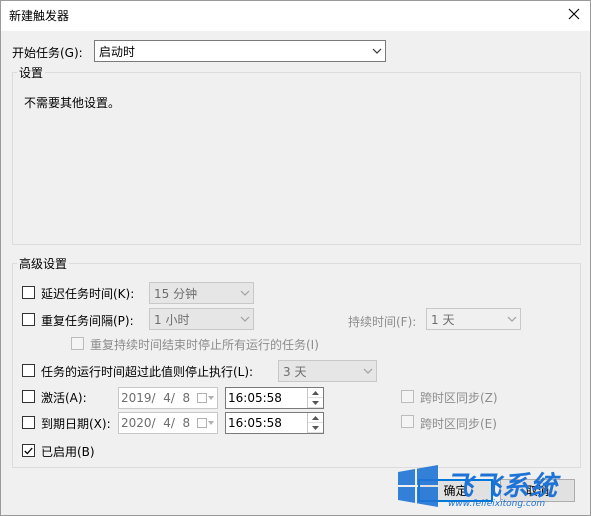 The height and width of the screenshot is (516, 591). I want to click on delay-label: 延迟任务时间(K):, so click(88, 294).